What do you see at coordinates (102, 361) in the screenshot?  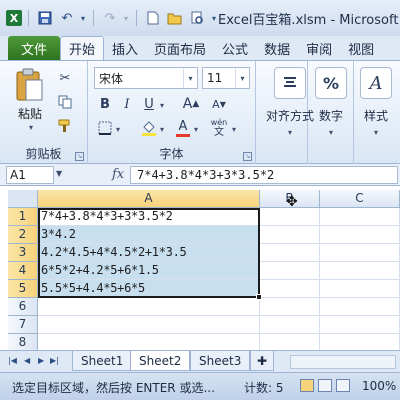 I see `sheet-tab-sheet1: Sheet1` at bounding box center [102, 361].